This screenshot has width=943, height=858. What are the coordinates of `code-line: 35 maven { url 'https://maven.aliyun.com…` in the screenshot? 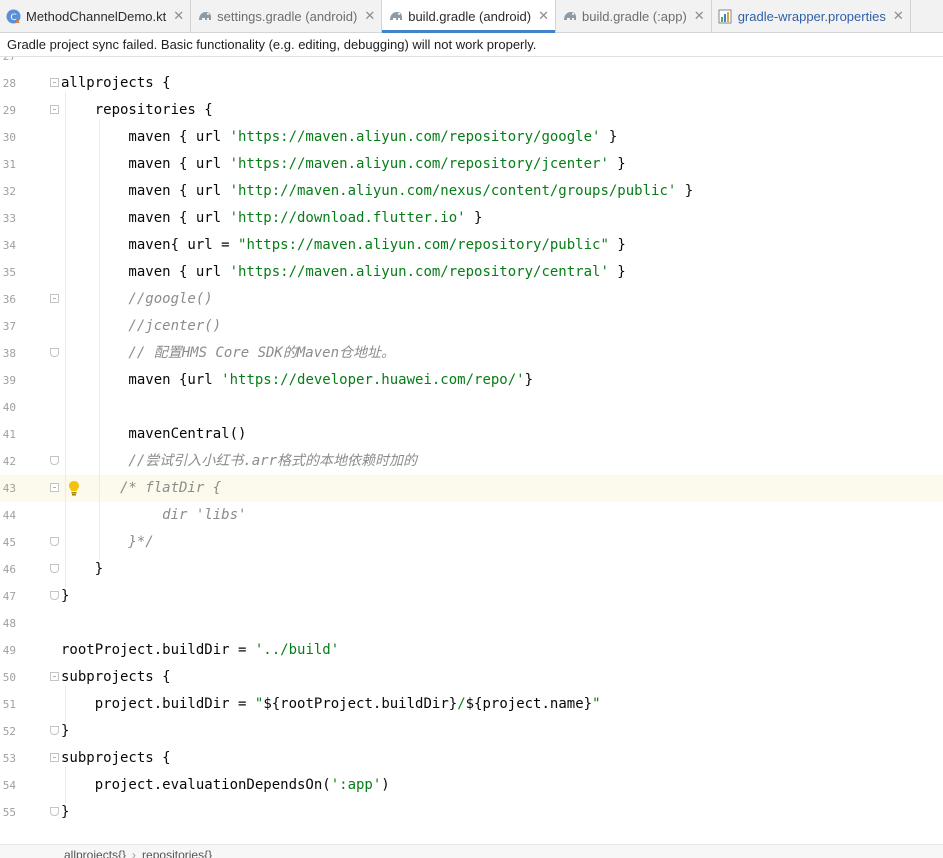 It's located at (471, 272).